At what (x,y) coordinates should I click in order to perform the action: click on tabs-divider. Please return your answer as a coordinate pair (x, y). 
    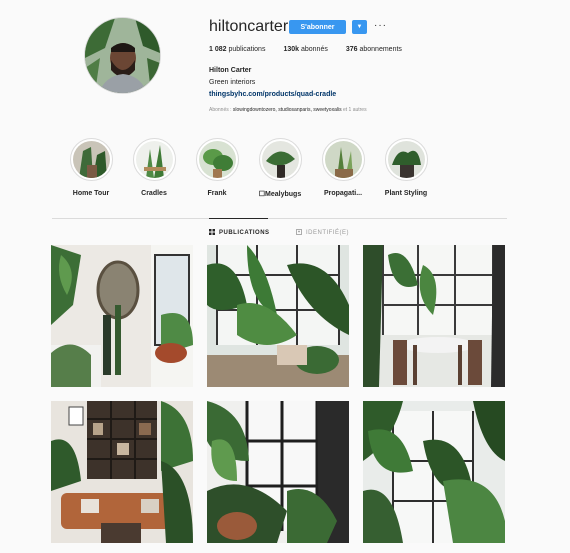
    Looking at the image, I should click on (279, 218).